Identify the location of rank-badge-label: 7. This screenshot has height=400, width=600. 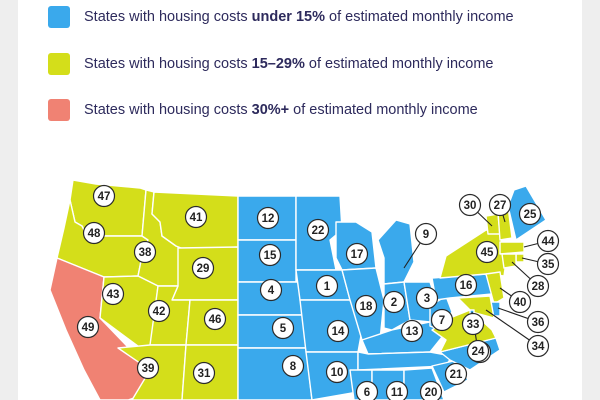
(442, 321).